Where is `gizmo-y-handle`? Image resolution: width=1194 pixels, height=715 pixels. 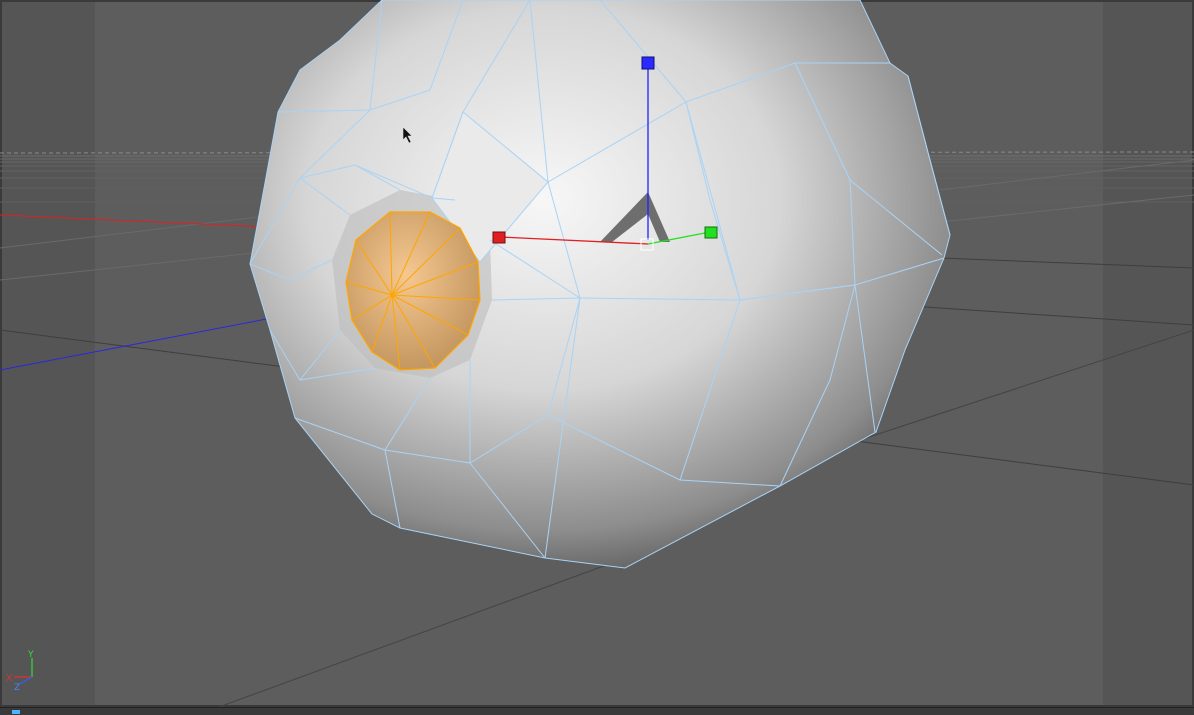
gizmo-y-handle is located at coordinates (648, 63).